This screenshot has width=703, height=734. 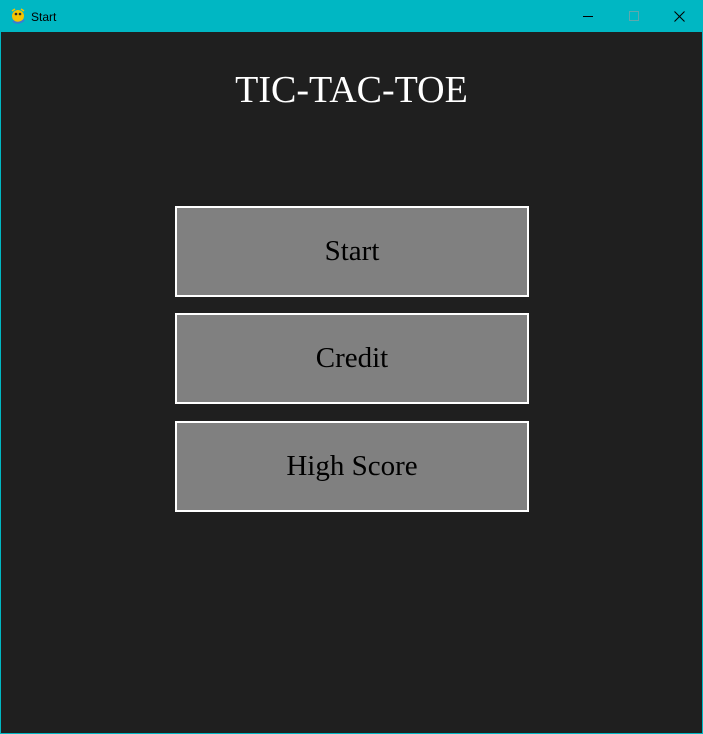 I want to click on maximize-button, so click(x=634, y=16).